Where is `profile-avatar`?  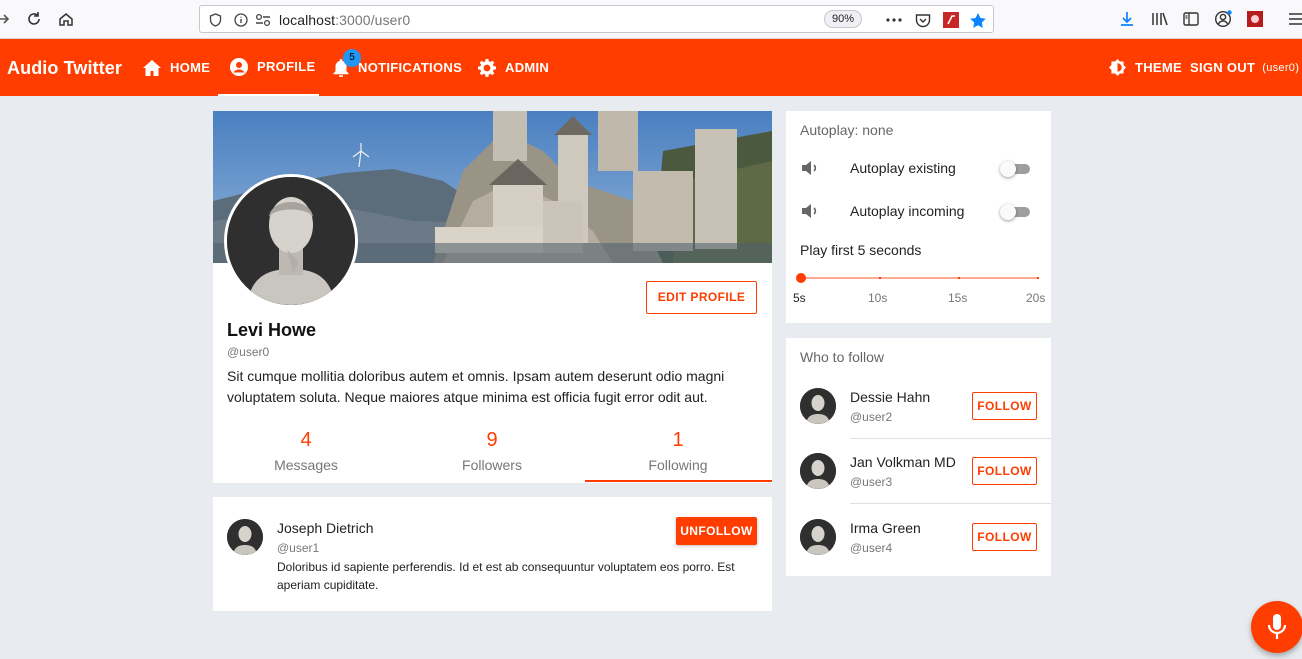
profile-avatar is located at coordinates (291, 241).